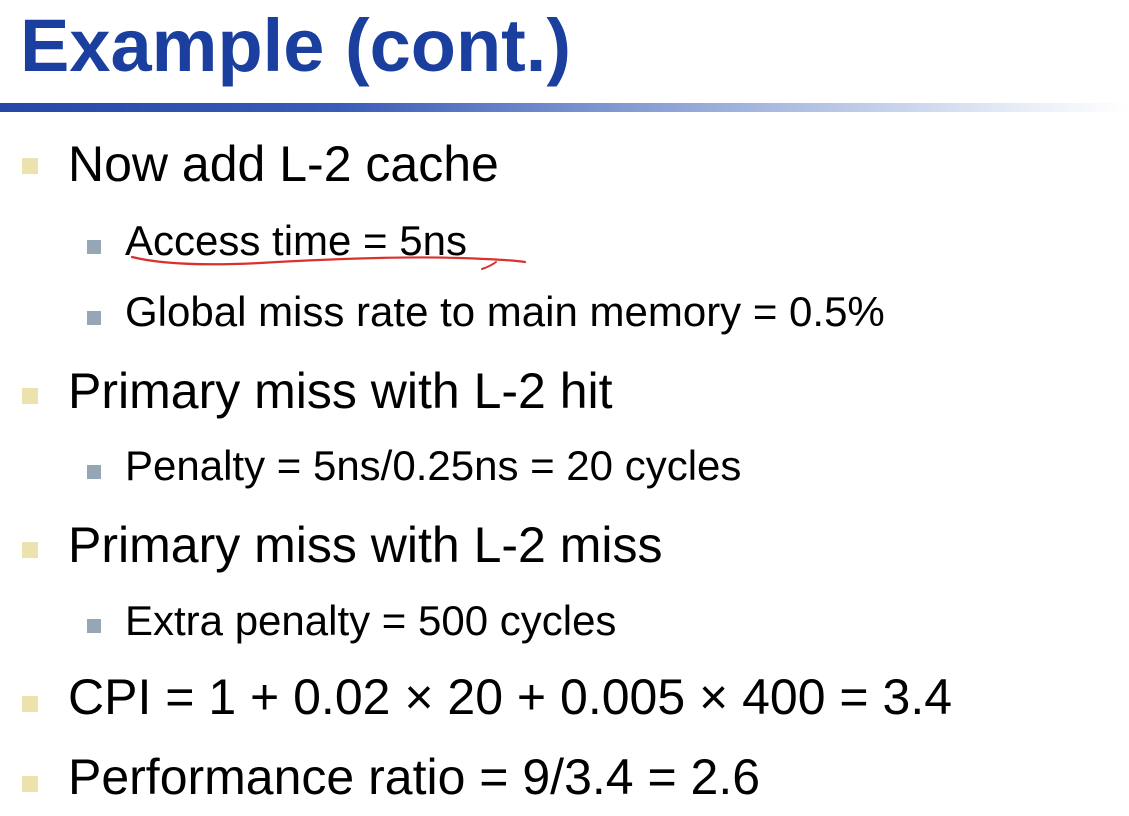  Describe the element at coordinates (510, 697) in the screenshot. I see `bullet-item-cpi: CPI = 1 + 0.02 × 20 + 0.005 × 400 = 3.4` at that location.